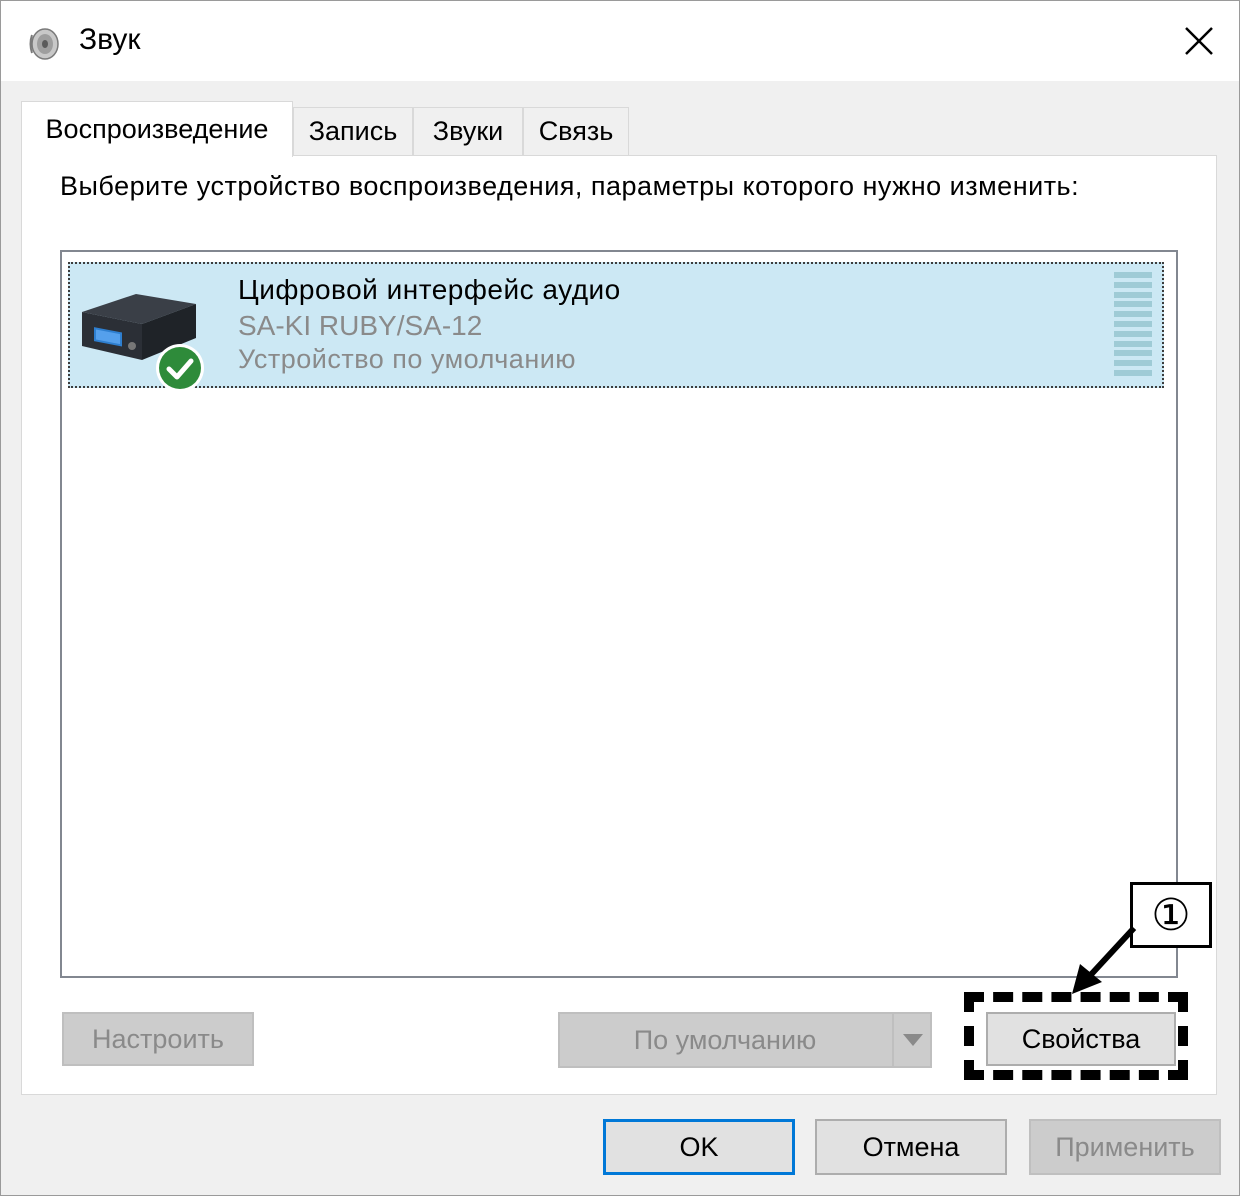 This screenshot has width=1240, height=1196. I want to click on device-model: SA-KI RUBY/SA-12, so click(360, 325).